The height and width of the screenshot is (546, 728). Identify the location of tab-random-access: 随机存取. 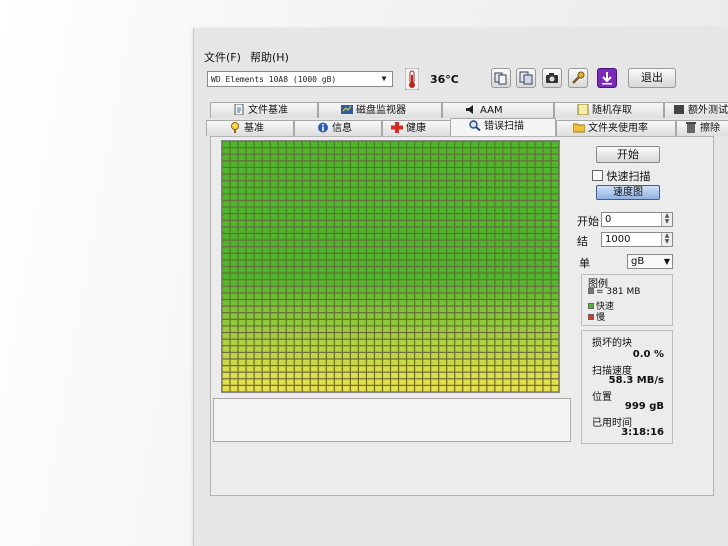
(609, 110).